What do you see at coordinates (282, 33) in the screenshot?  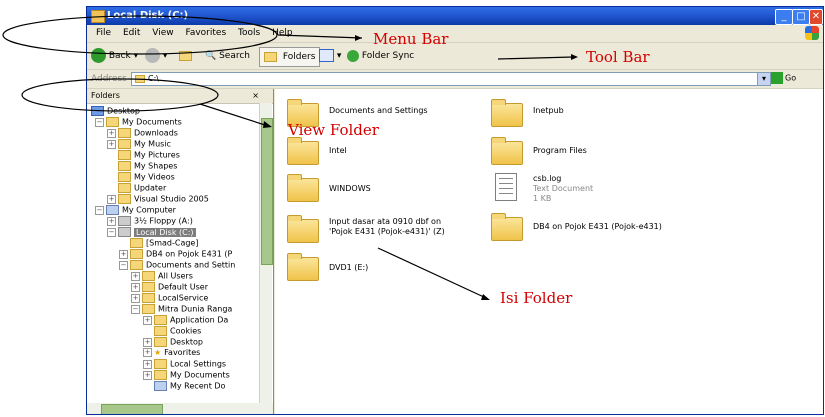 I see `menu-help: Help` at bounding box center [282, 33].